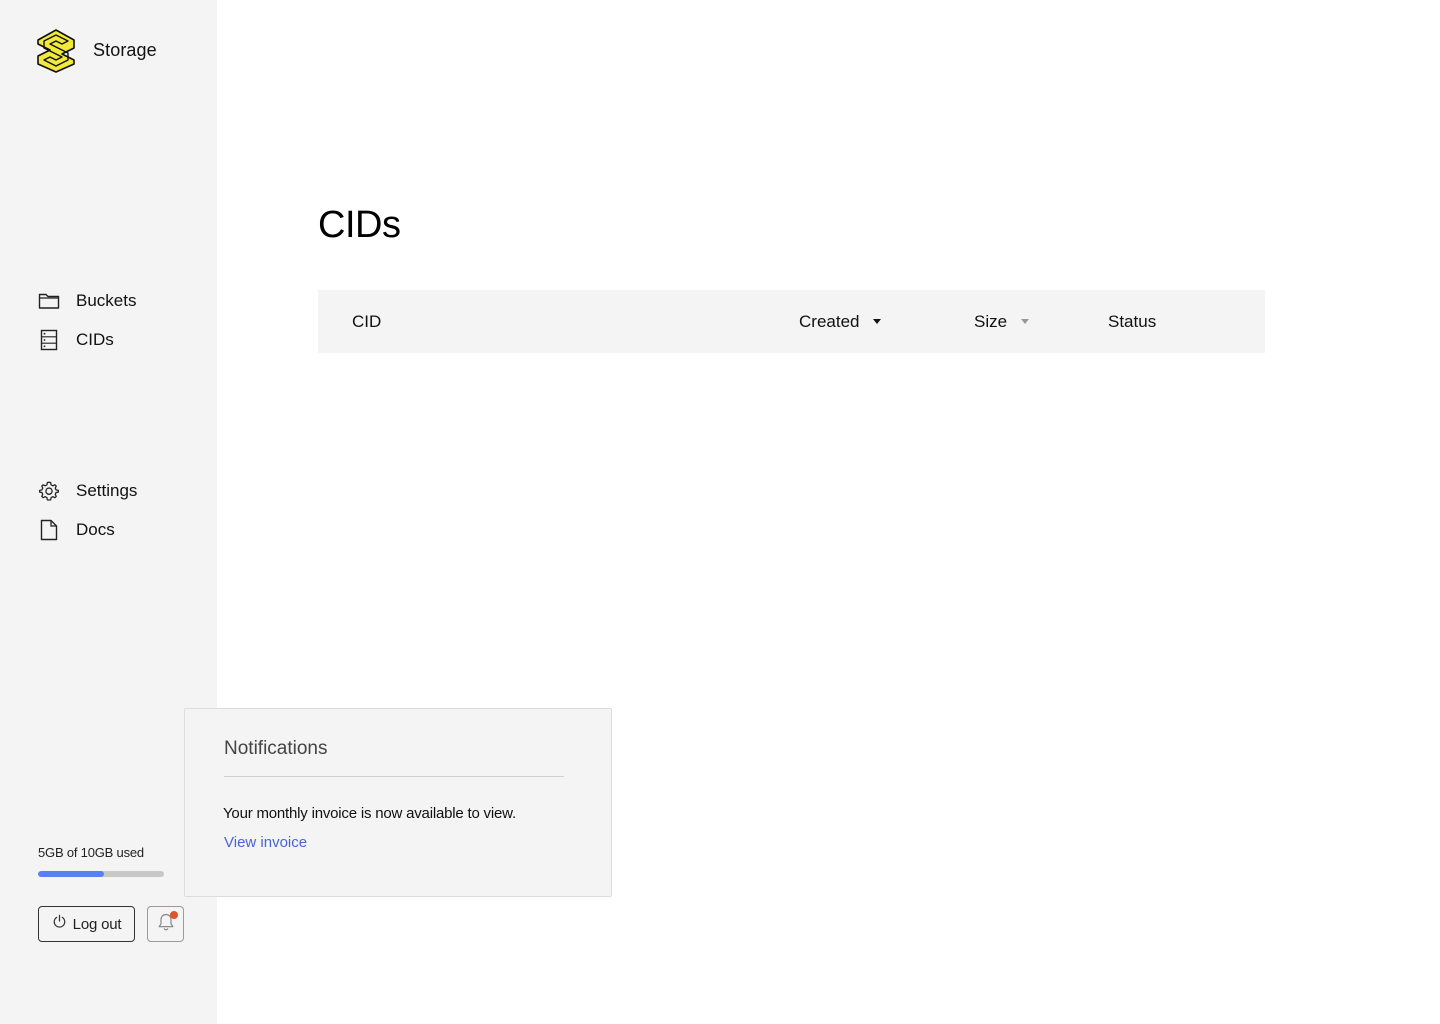  Describe the element at coordinates (59, 924) in the screenshot. I see `power-icon` at that location.